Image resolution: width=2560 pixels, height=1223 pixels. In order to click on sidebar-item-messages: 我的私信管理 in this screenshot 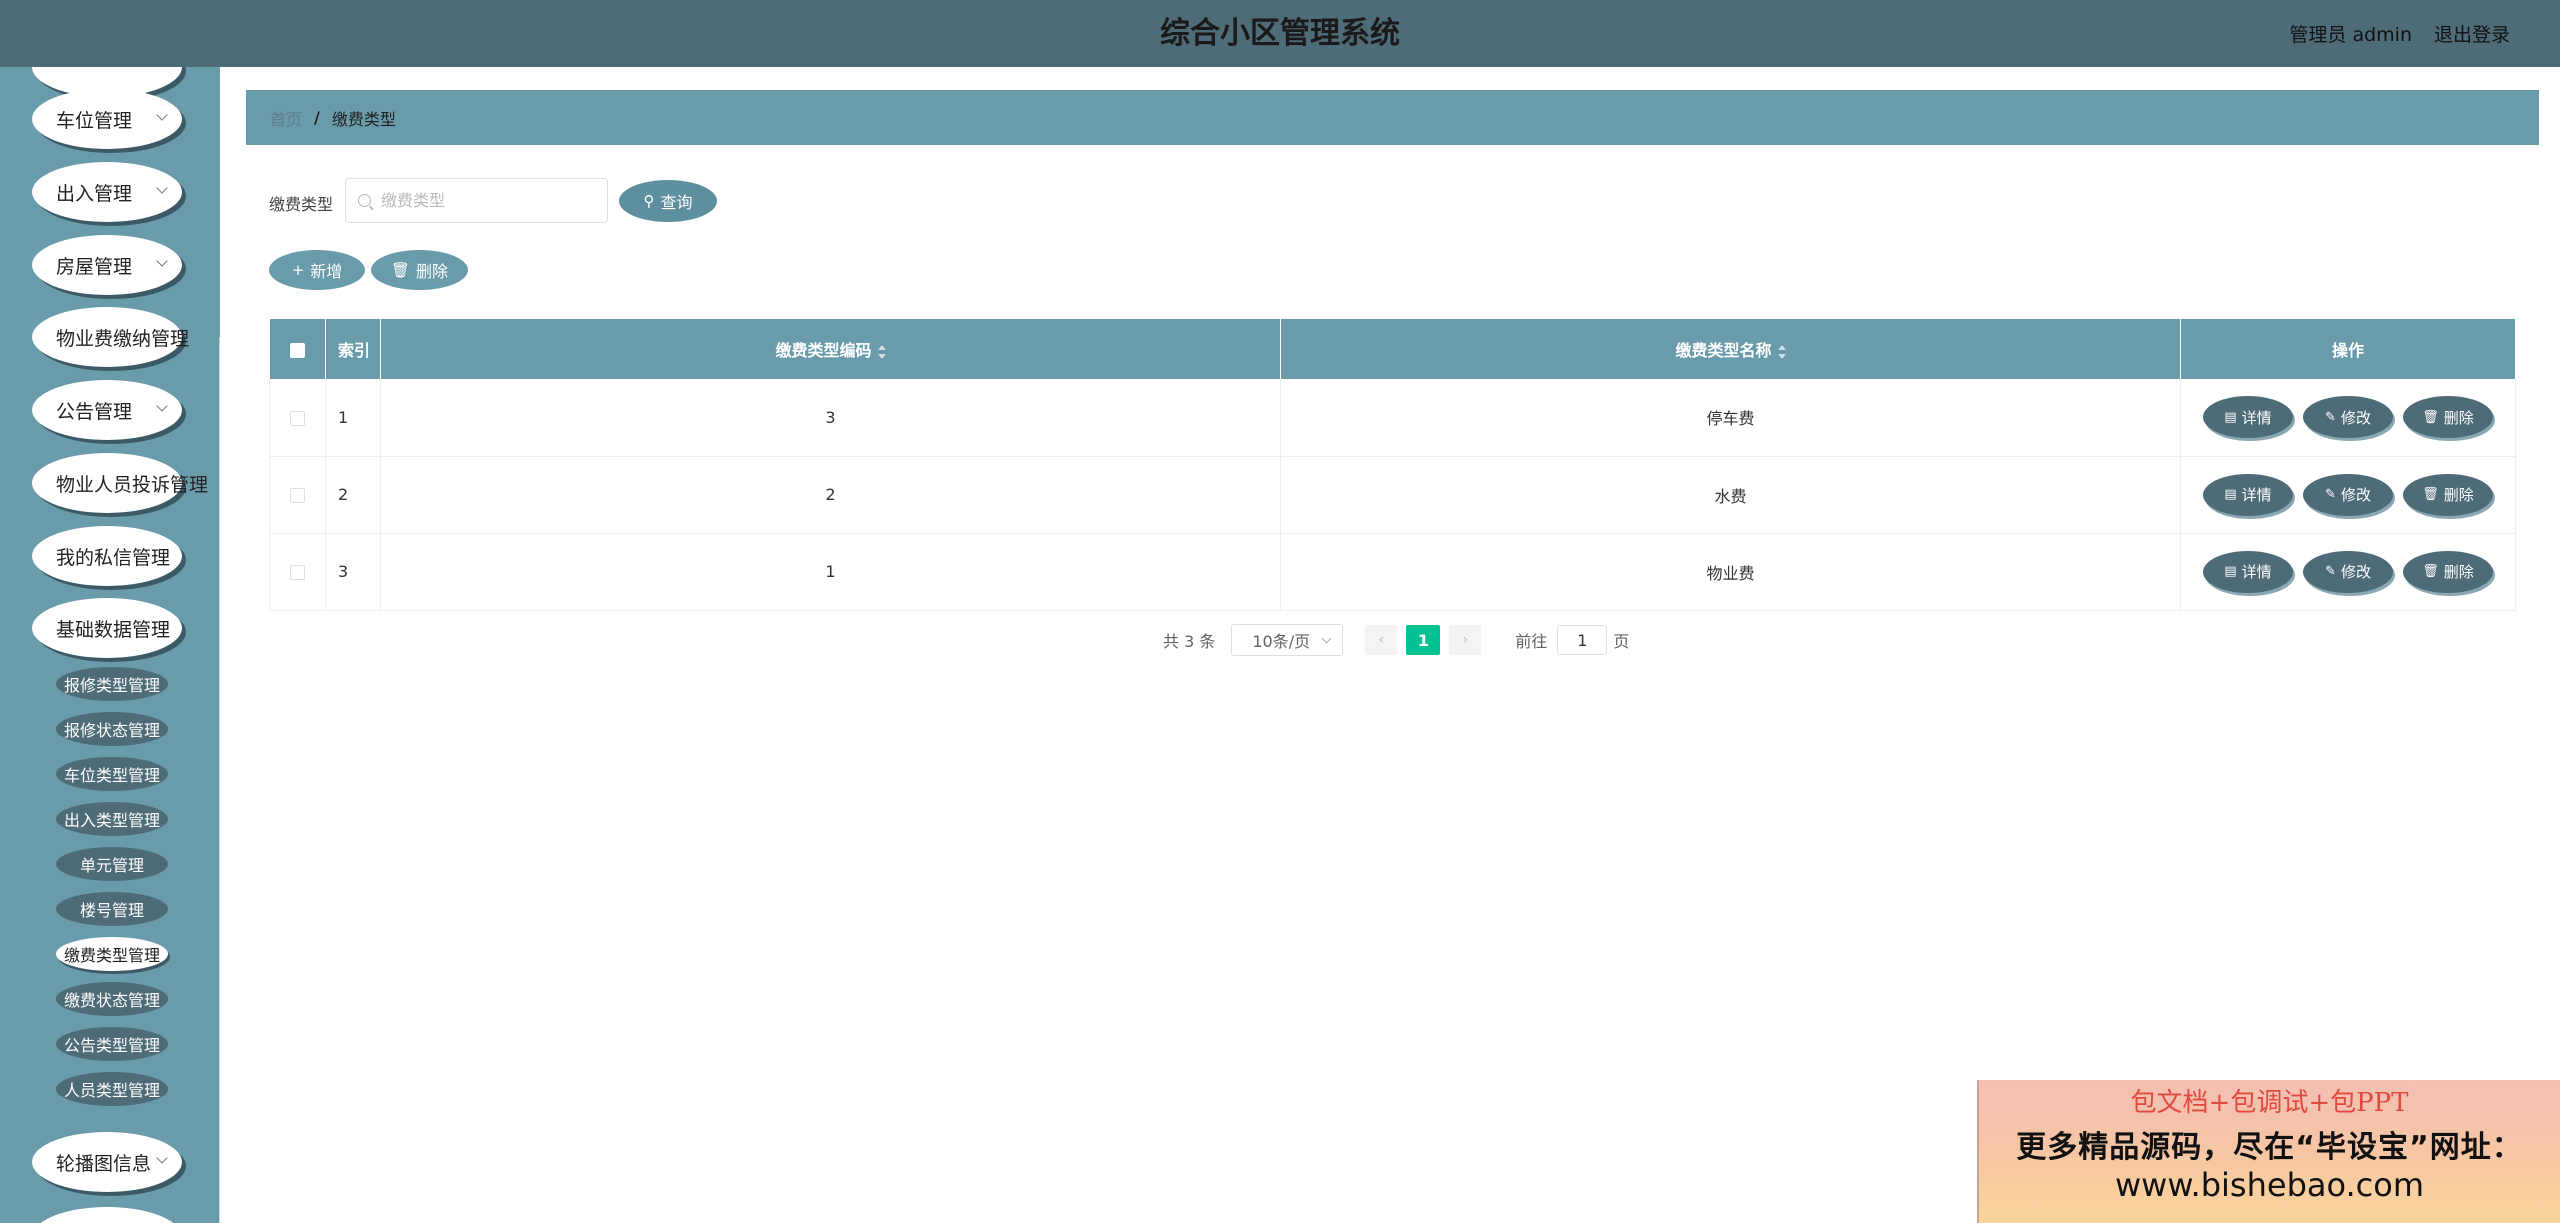, I will do `click(107, 556)`.